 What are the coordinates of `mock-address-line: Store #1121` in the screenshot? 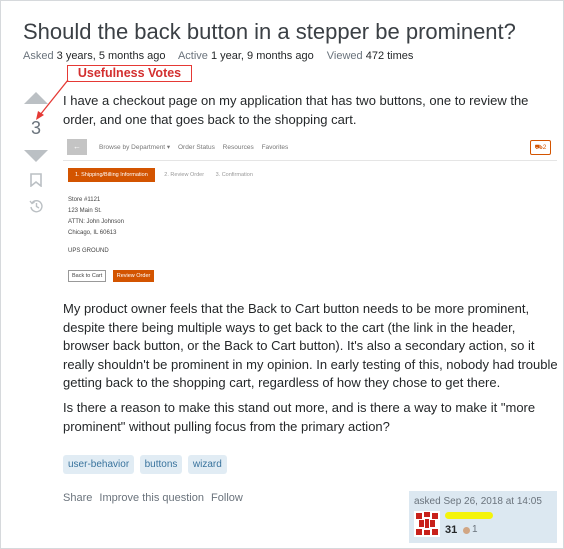 It's located at (84, 200).